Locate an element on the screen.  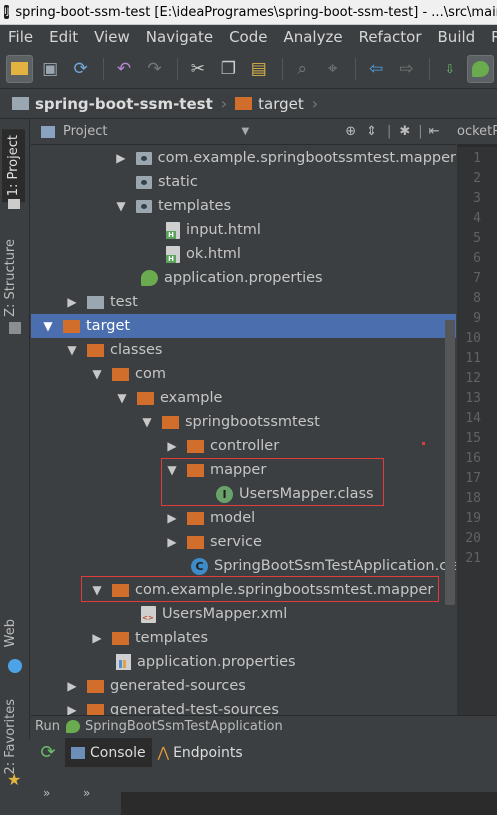
tree-row: ▶ generated-test-sources is located at coordinates (243, 706).